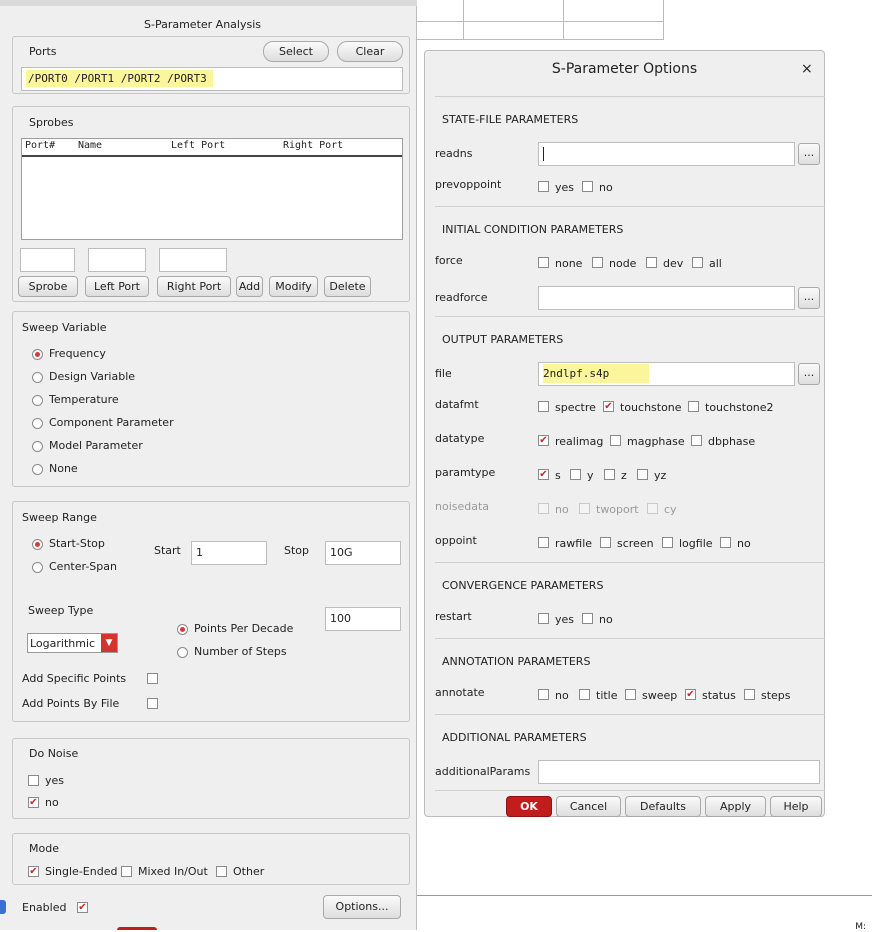  I want to click on add-specific-points-label: Add Specific Points, so click(74, 678).